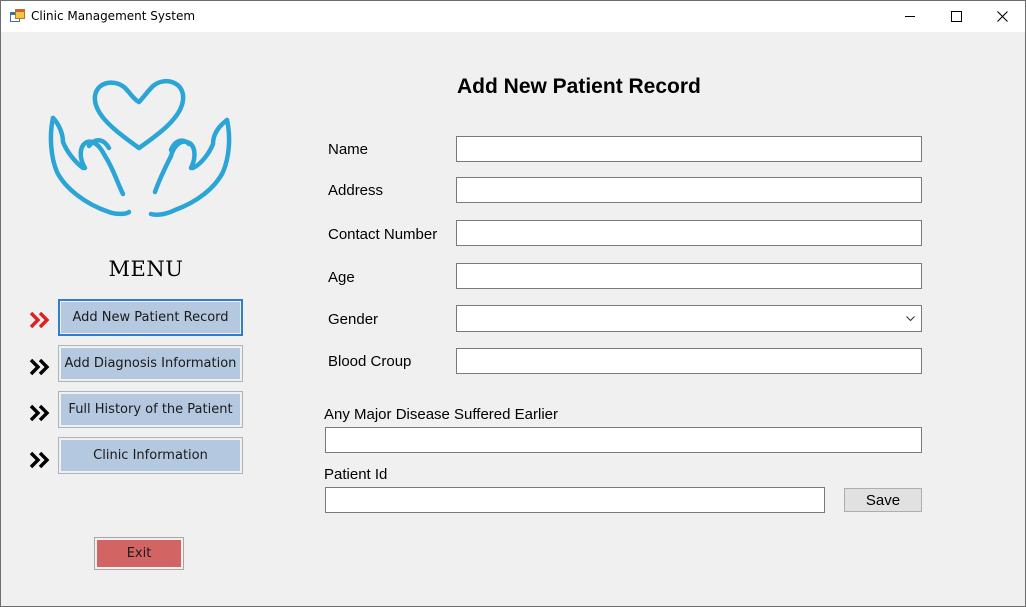  Describe the element at coordinates (689, 149) in the screenshot. I see `name-field` at that location.